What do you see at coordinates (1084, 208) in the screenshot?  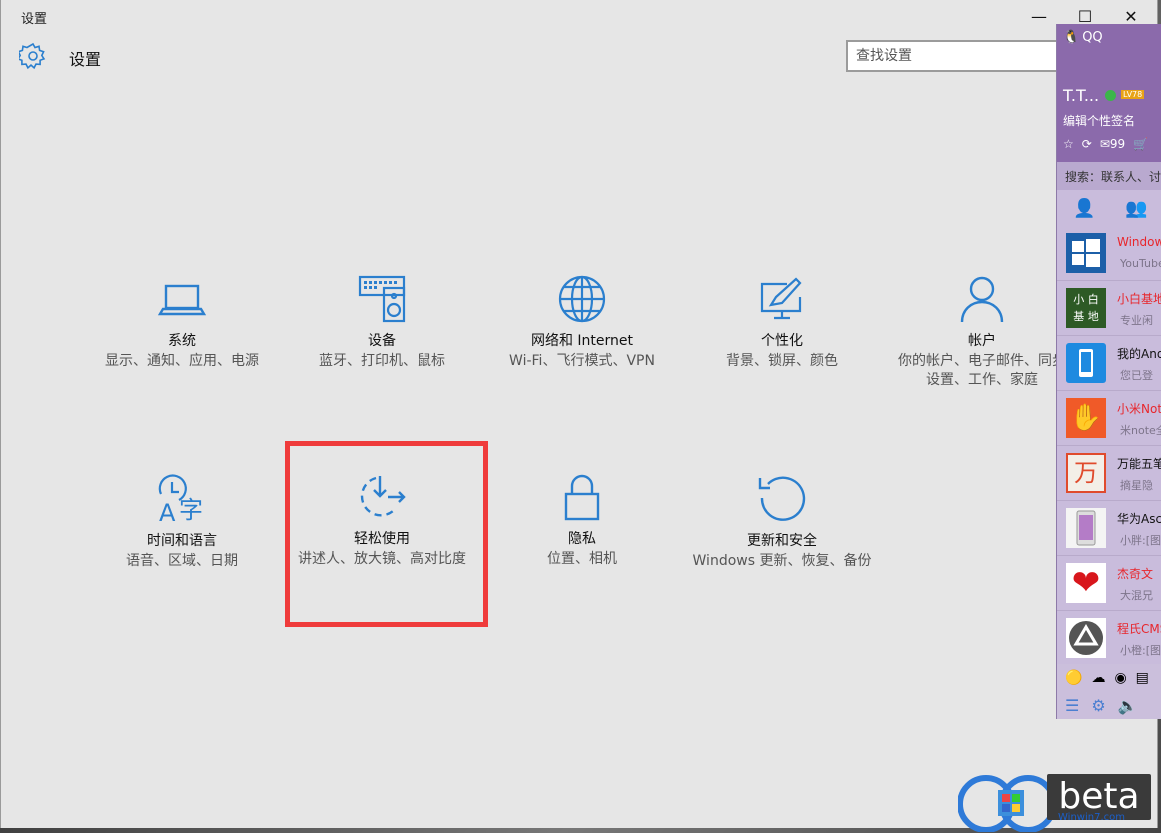 I see `contact-icon: 👤` at bounding box center [1084, 208].